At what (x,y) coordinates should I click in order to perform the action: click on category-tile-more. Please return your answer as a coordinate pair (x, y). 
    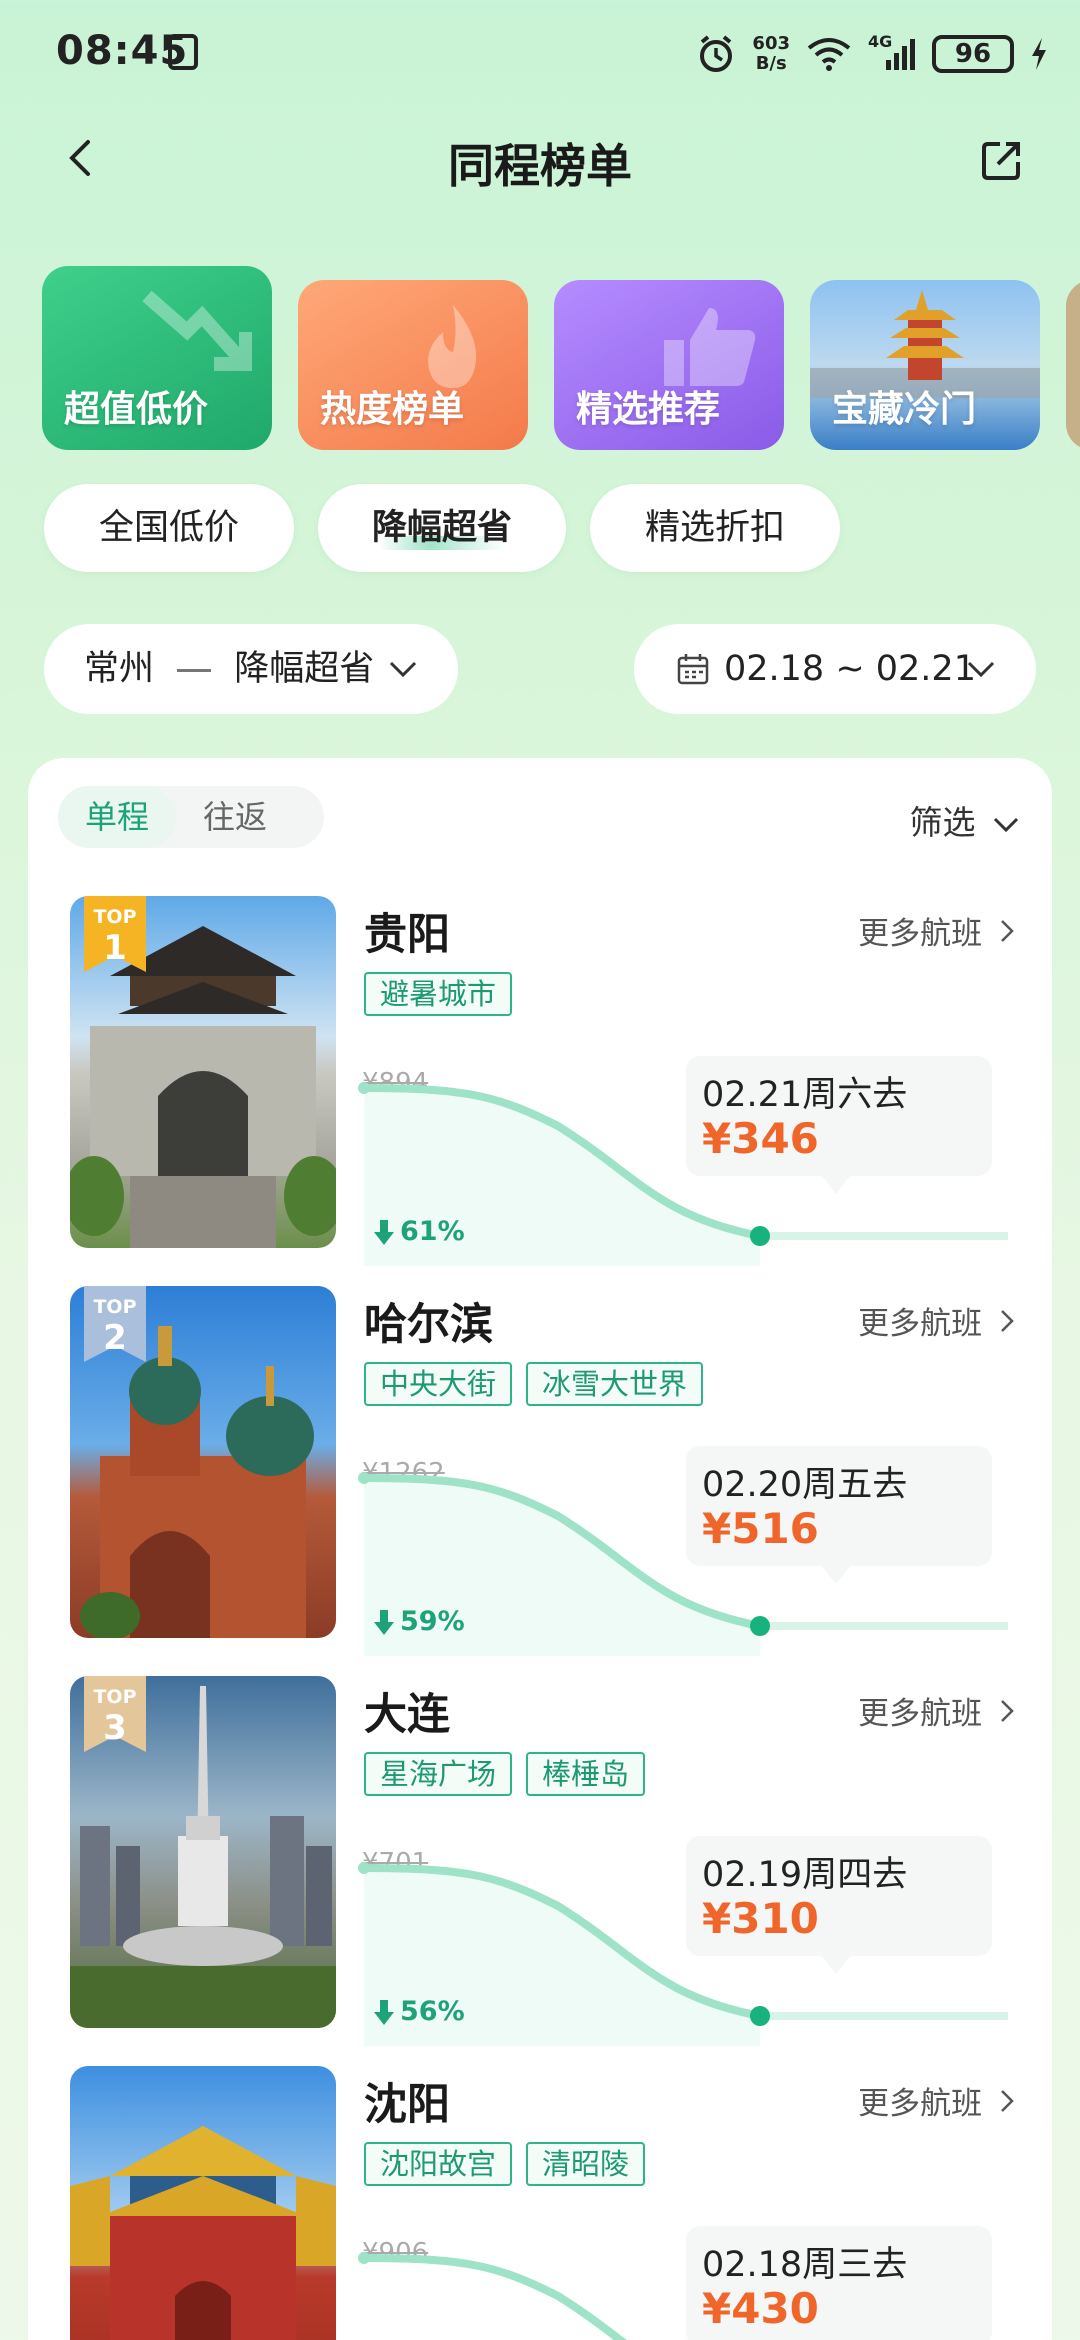
    Looking at the image, I should click on (1073, 365).